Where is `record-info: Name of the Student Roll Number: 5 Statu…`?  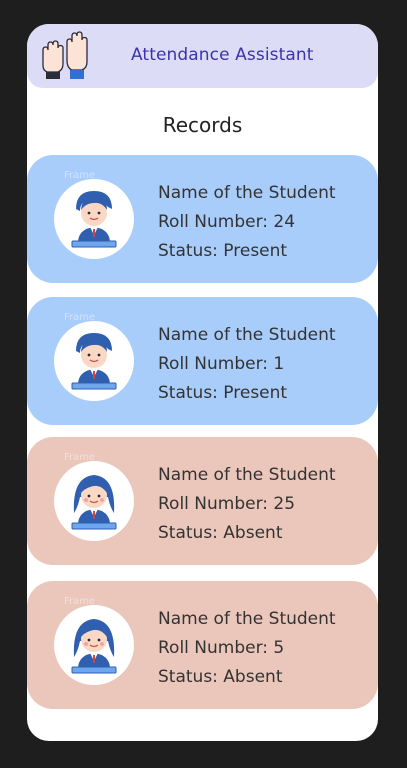
record-info: Name of the Student Roll Number: 5 Statu… is located at coordinates (247, 648).